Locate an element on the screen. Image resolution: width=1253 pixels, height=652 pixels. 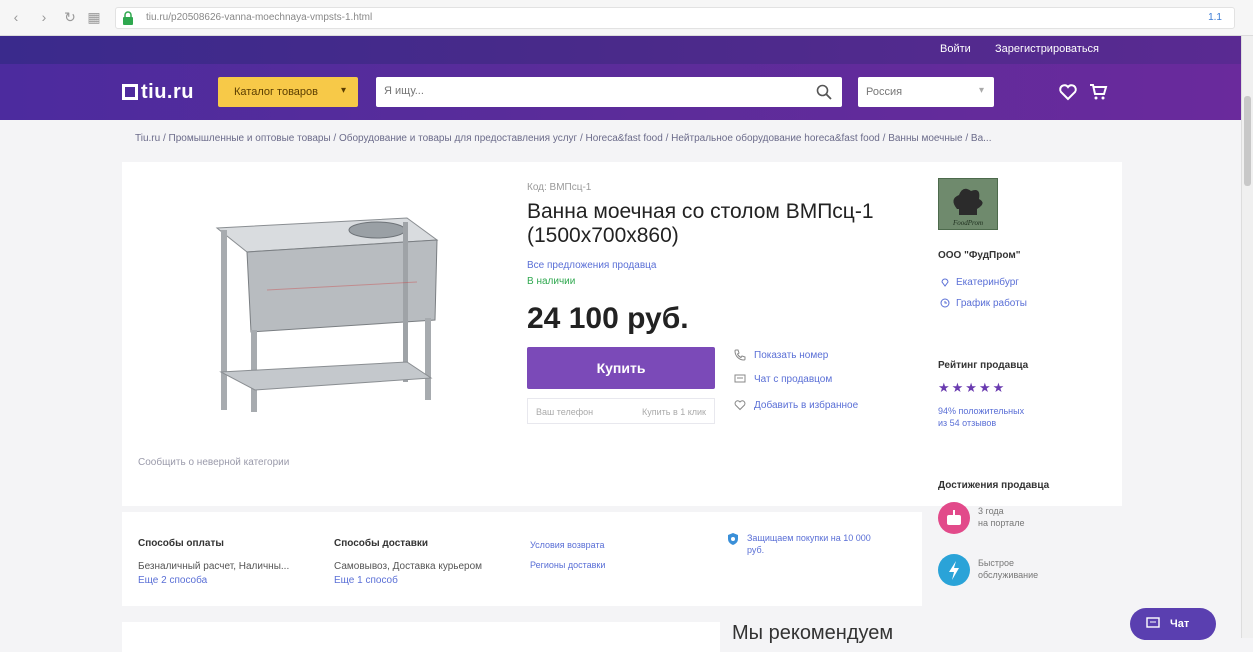
region-select: Россия ▾ is located at coordinates (926, 92).